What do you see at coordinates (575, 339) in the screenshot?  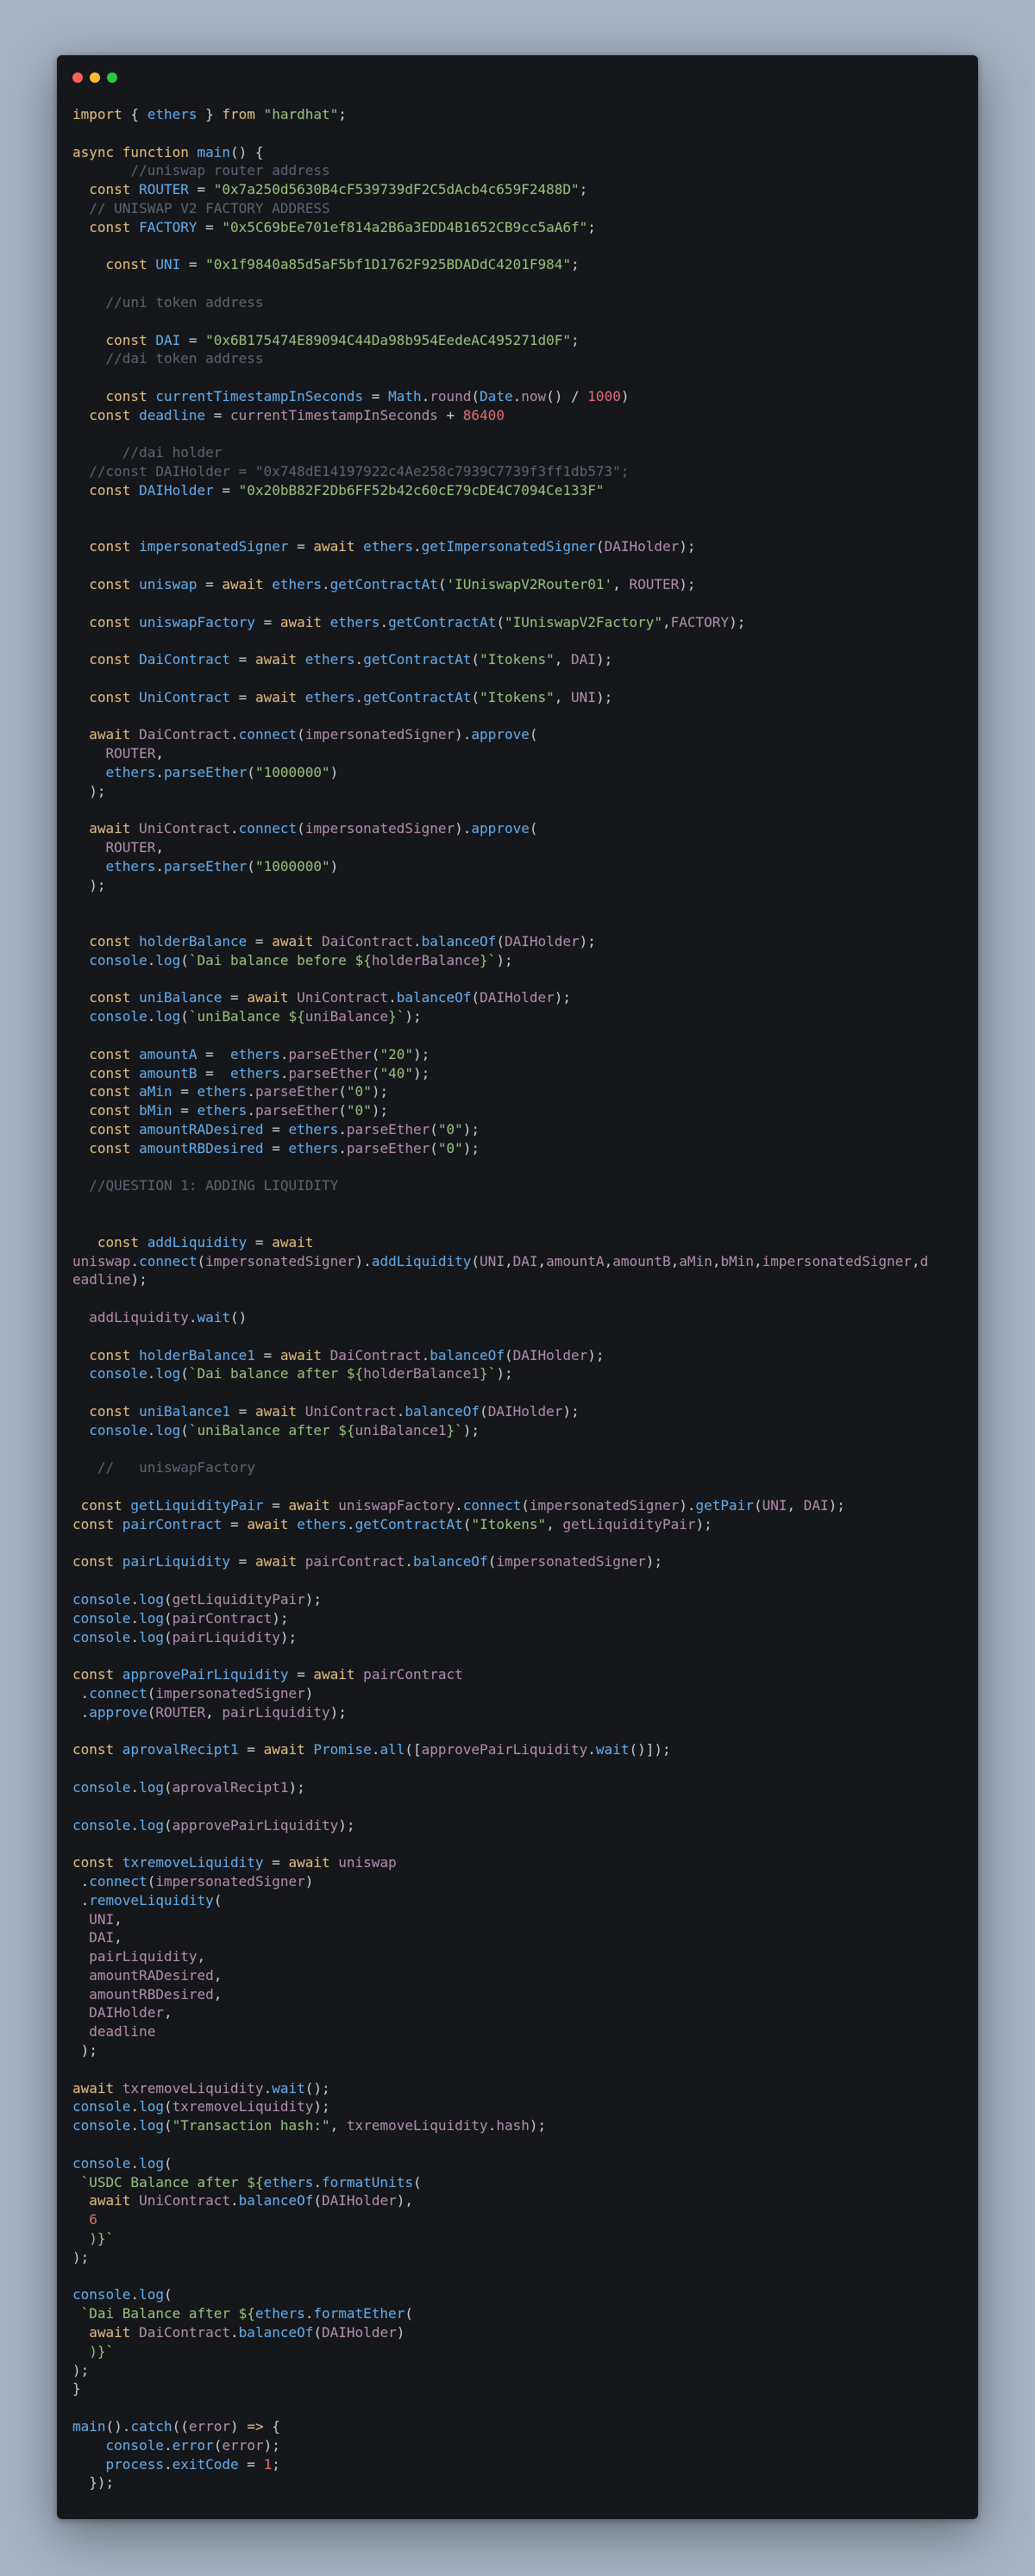 I see `code-token: ;` at bounding box center [575, 339].